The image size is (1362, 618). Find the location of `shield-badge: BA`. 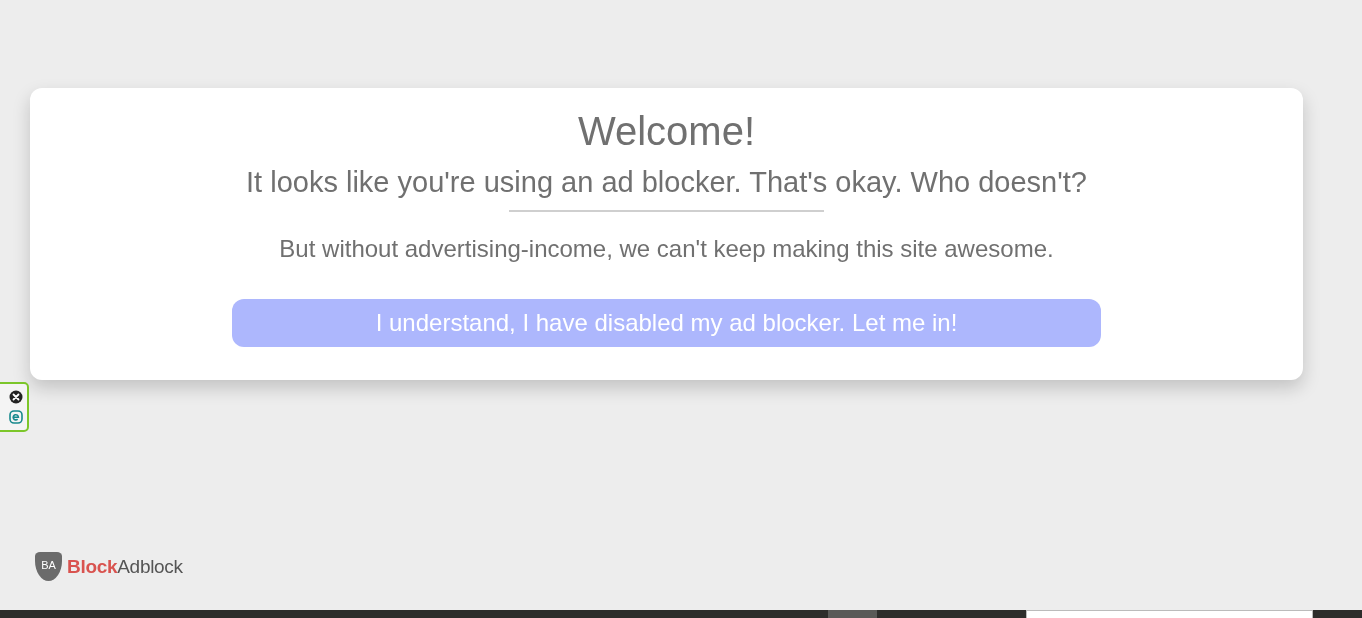

shield-badge: BA is located at coordinates (48, 566).